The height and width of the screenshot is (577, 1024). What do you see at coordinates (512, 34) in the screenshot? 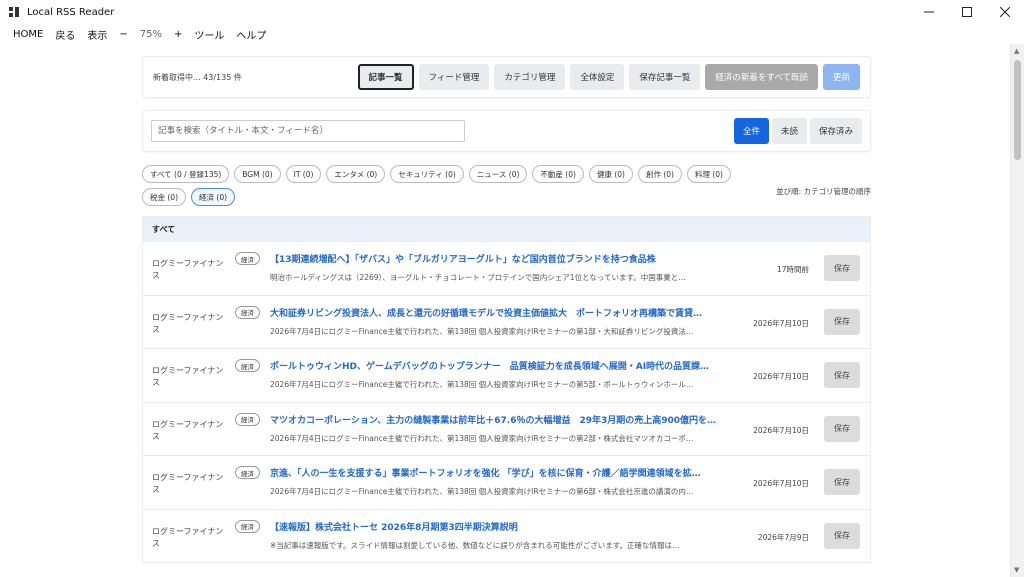
I see `menu-bar: HOME 戻る 表示 − 75% + ツール ヘルプ` at bounding box center [512, 34].